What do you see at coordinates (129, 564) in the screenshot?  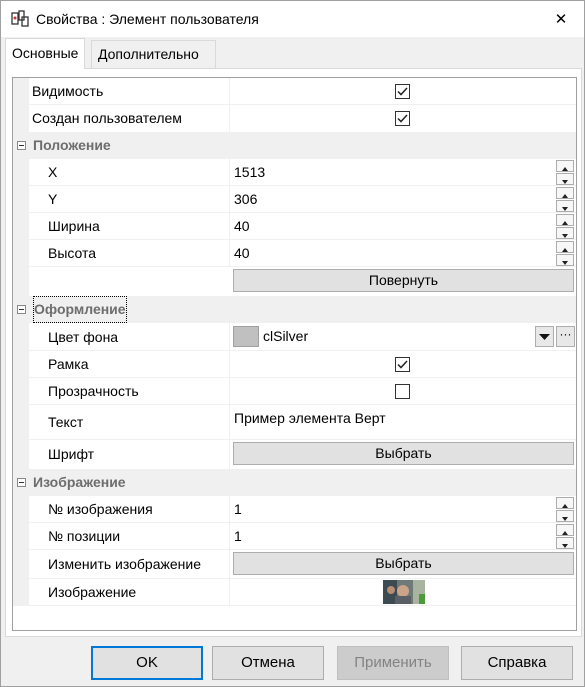 I see `prop-name-change-image: Изменить изображение` at bounding box center [129, 564].